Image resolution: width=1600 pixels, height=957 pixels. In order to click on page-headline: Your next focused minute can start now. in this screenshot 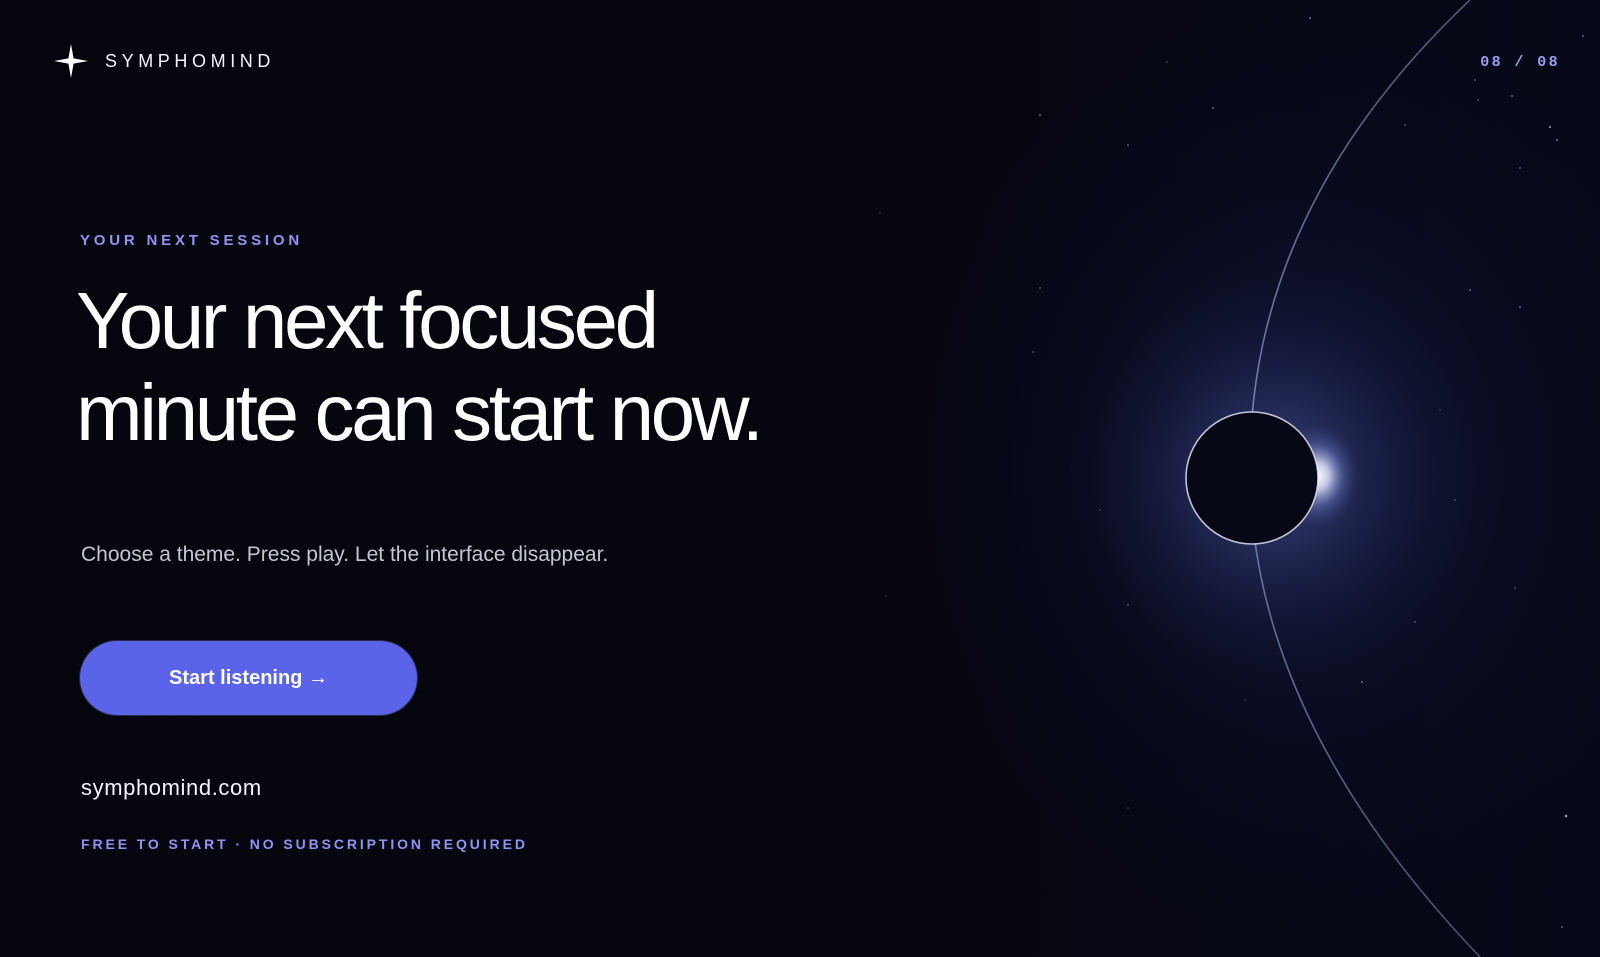, I will do `click(526, 367)`.